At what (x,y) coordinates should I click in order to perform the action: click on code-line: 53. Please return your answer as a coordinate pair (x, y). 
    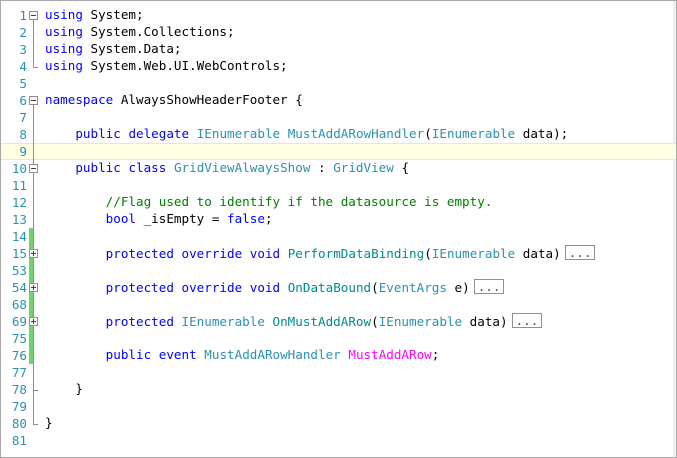
    Looking at the image, I should click on (338, 270).